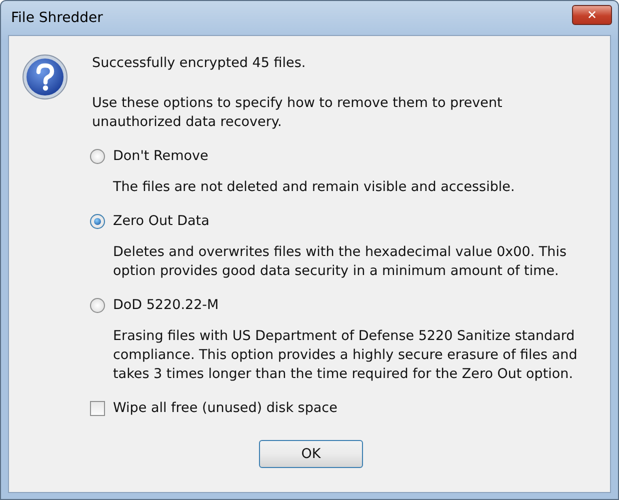 This screenshot has width=619, height=500. I want to click on option-label: DoD 5220.22-M, so click(166, 305).